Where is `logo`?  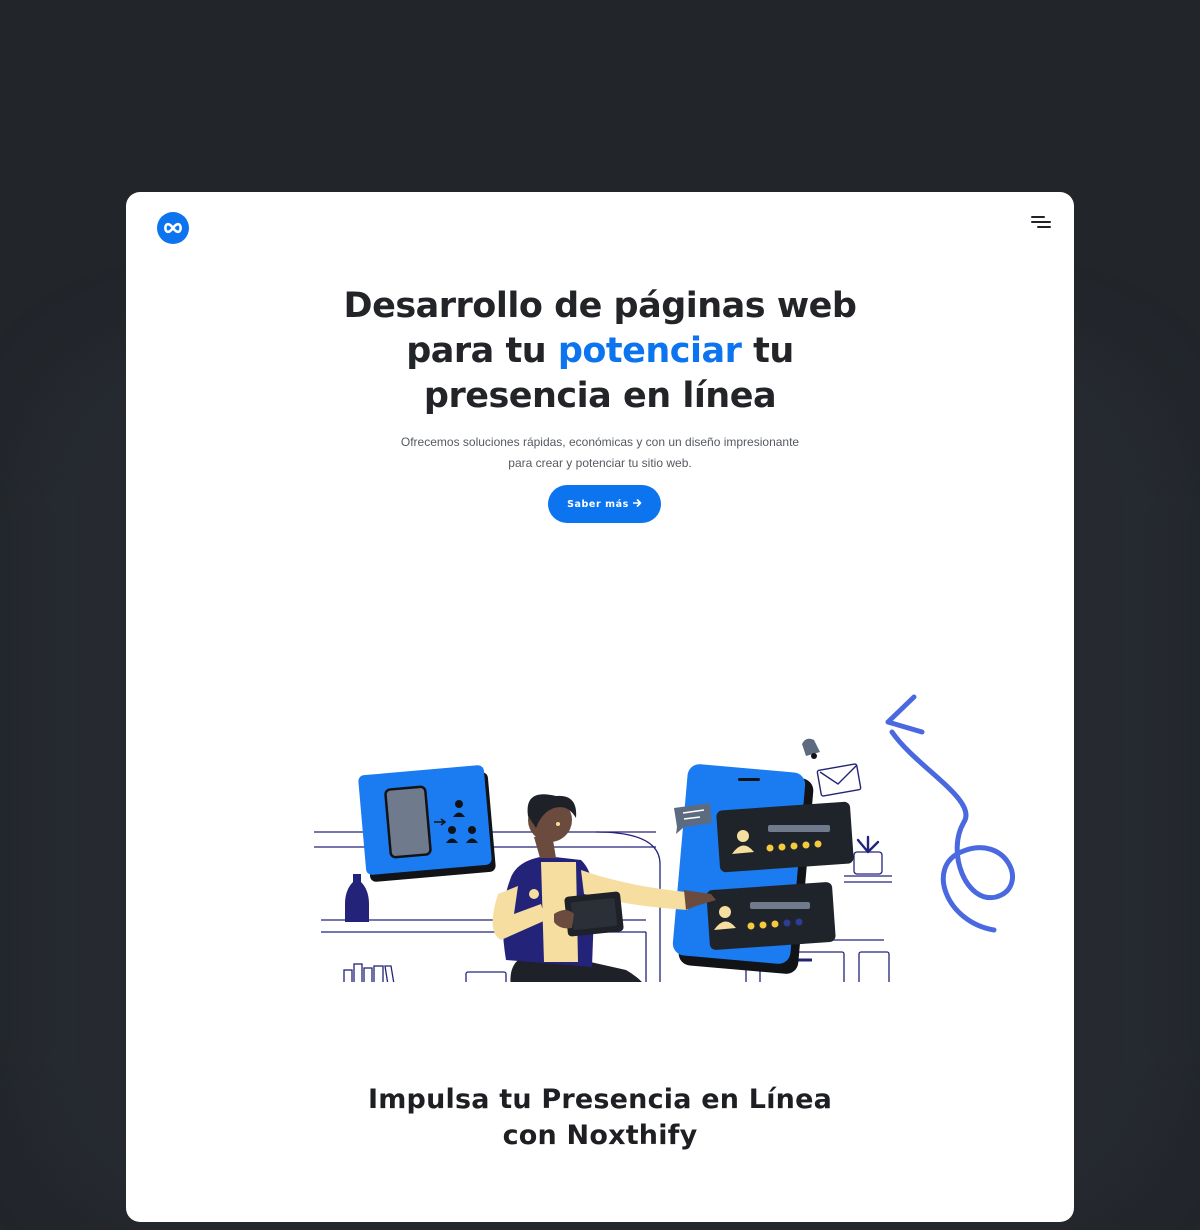
logo is located at coordinates (173, 228).